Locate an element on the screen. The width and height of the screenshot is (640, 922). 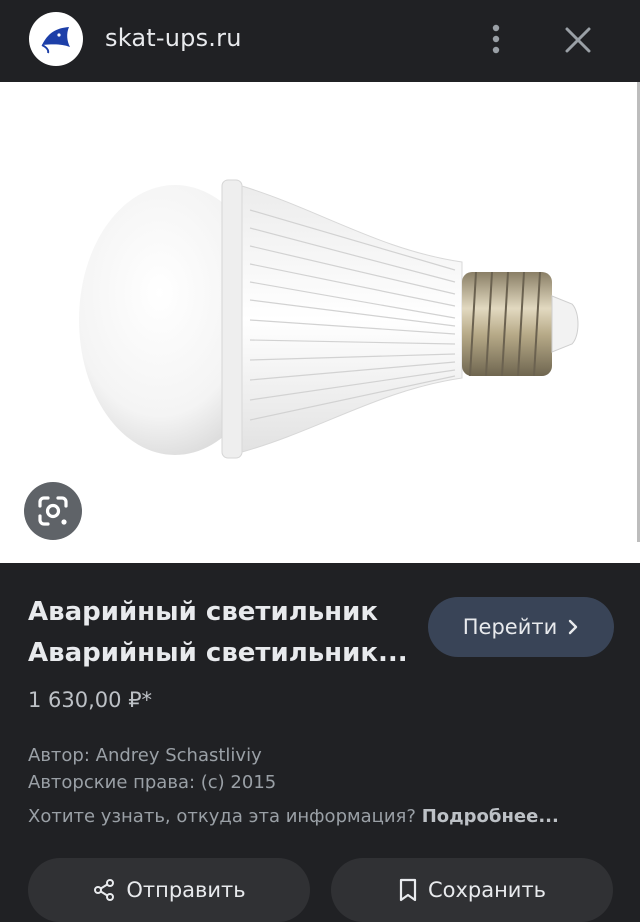
close-button is located at coordinates (578, 40).